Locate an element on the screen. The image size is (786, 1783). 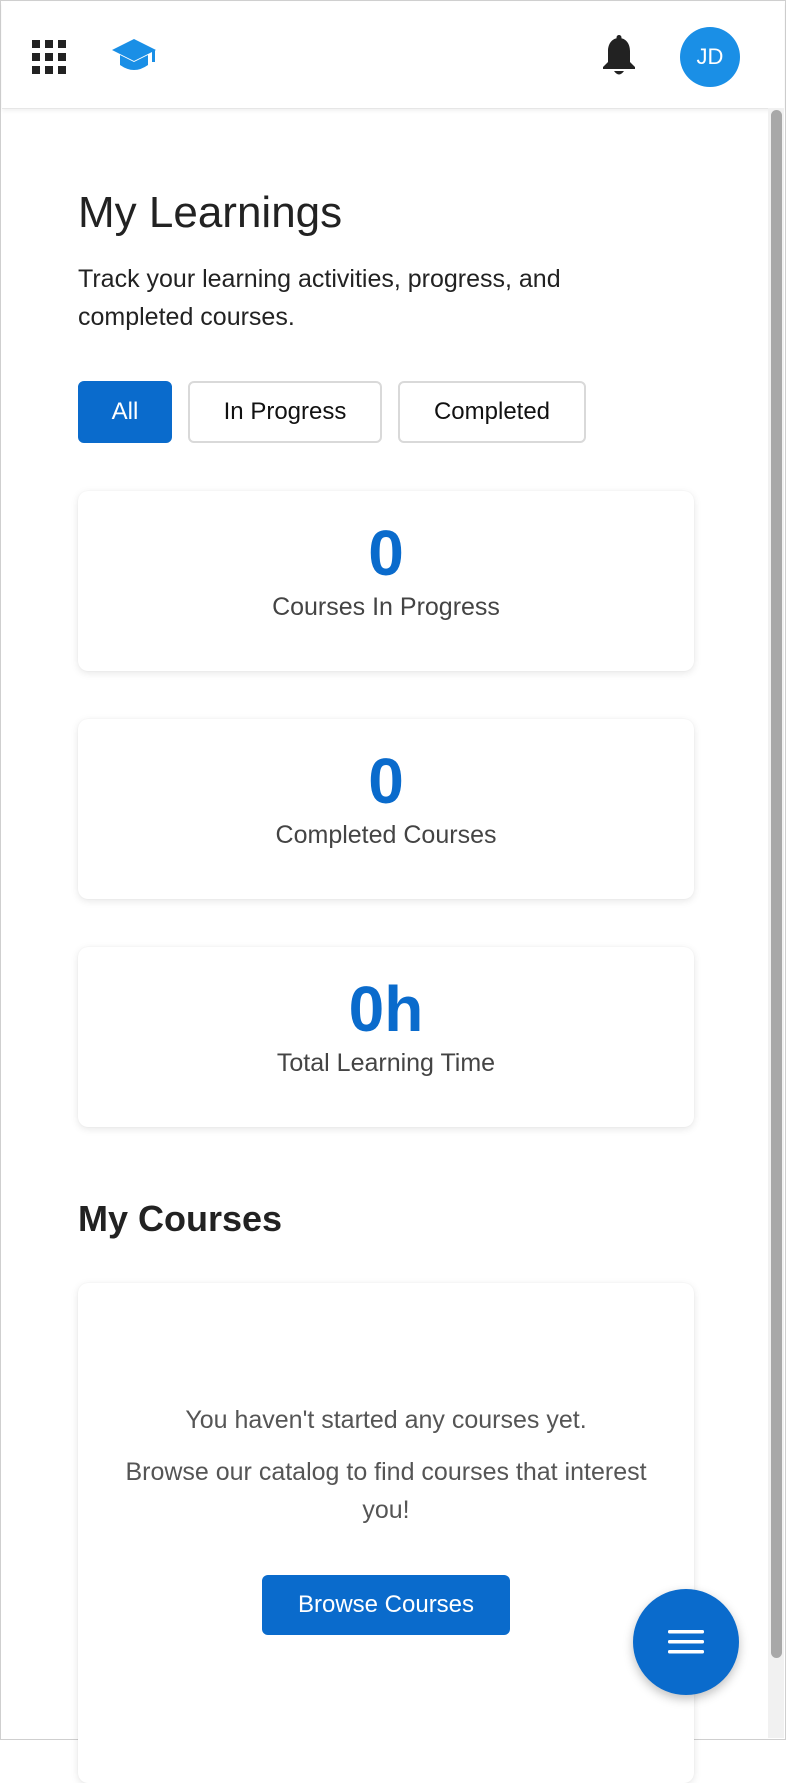
graduation-cap-icon is located at coordinates (134, 56).